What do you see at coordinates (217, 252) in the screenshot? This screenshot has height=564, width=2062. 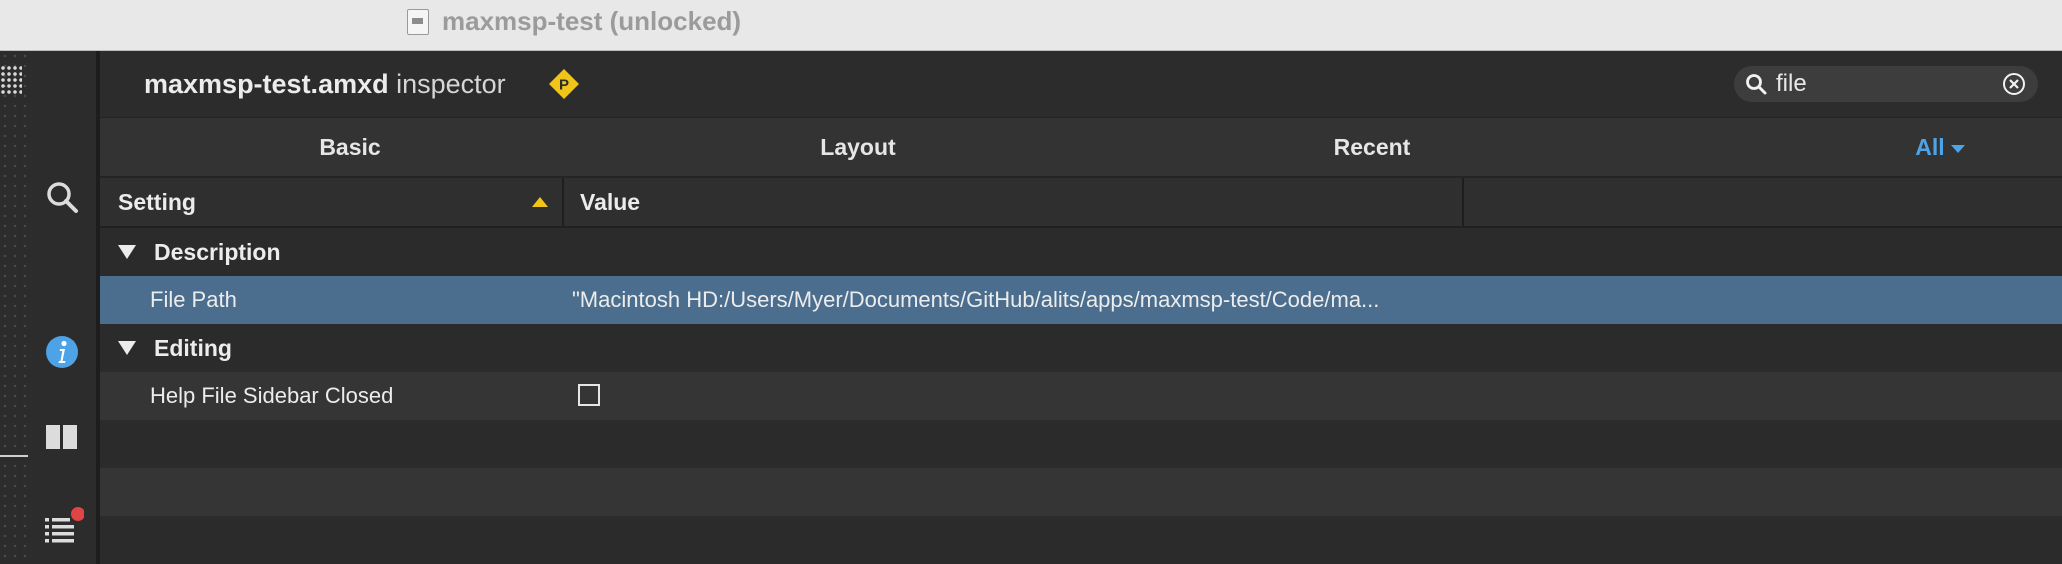 I see `group-label: Description` at bounding box center [217, 252].